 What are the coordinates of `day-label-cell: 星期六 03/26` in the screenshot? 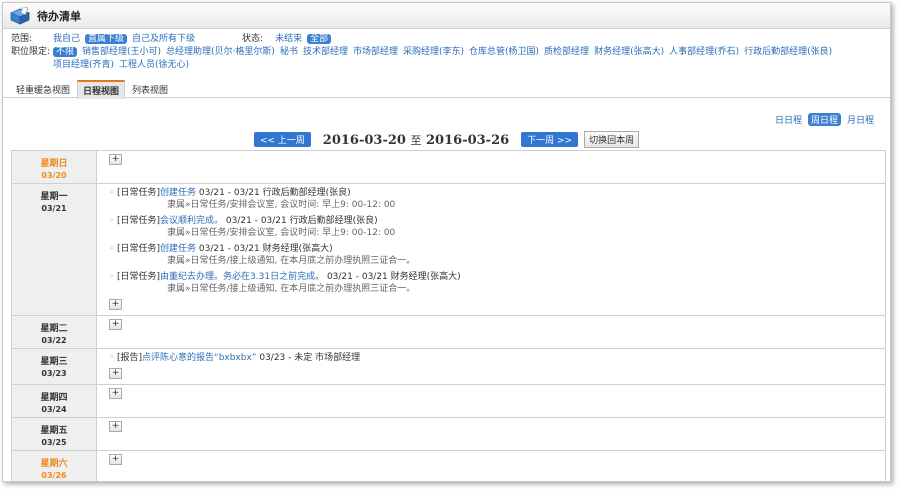 It's located at (54, 465).